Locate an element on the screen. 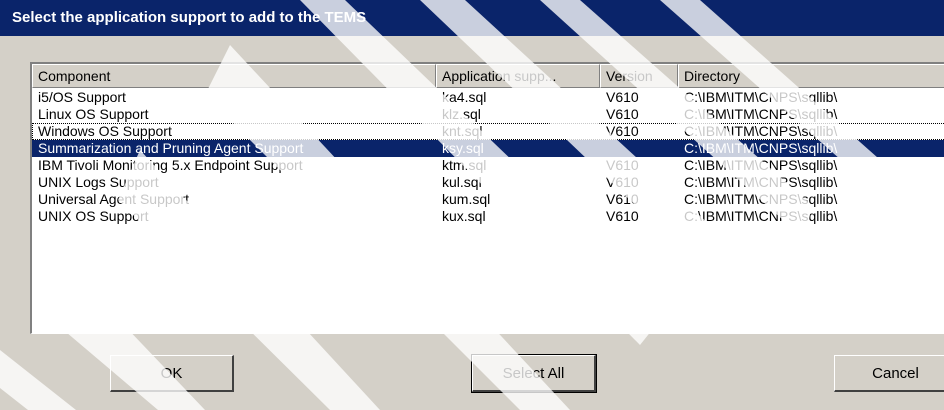  row-application-support: kux.sql is located at coordinates (464, 216).